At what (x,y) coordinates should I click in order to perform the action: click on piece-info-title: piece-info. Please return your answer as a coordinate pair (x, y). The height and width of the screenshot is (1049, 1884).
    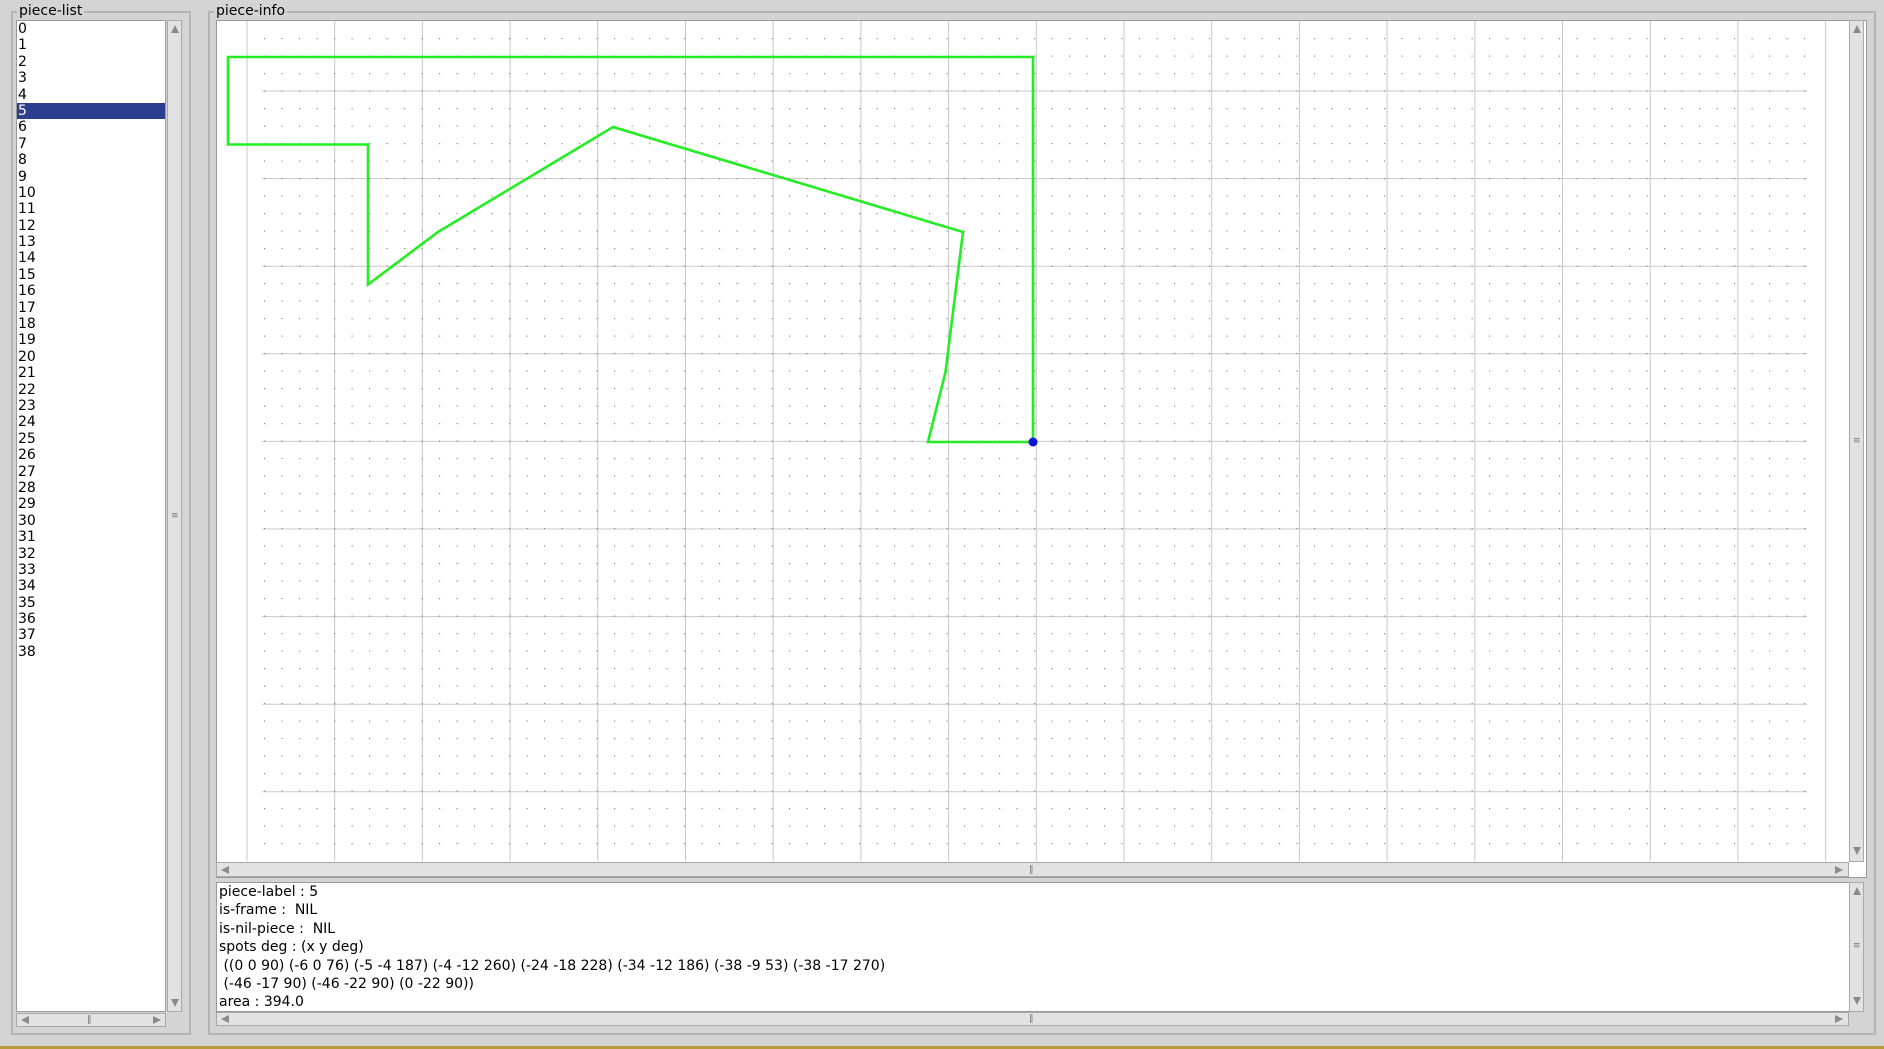
    Looking at the image, I should click on (251, 11).